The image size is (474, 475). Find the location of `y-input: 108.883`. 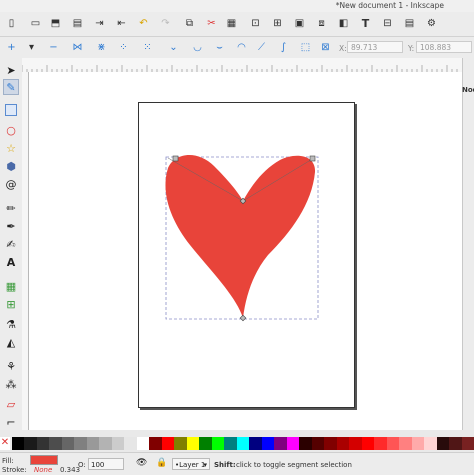

y-input: 108.883 is located at coordinates (444, 47).